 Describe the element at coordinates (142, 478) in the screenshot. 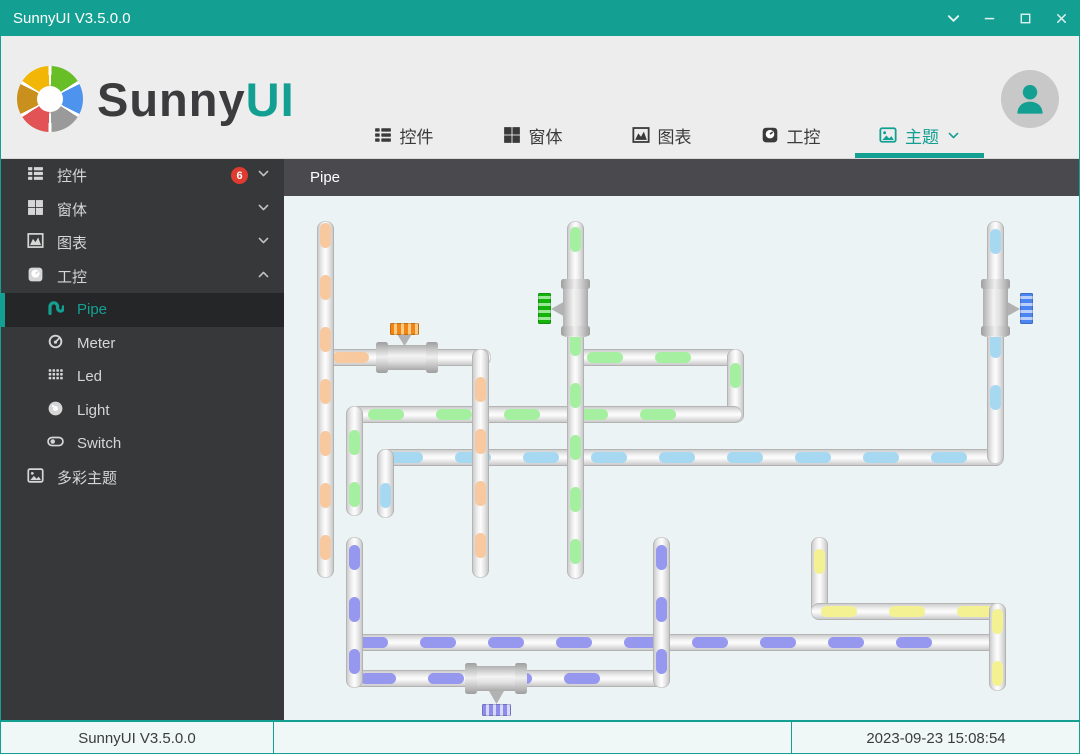

I see `sidebar-item-colorful-theme: 多彩主题` at that location.